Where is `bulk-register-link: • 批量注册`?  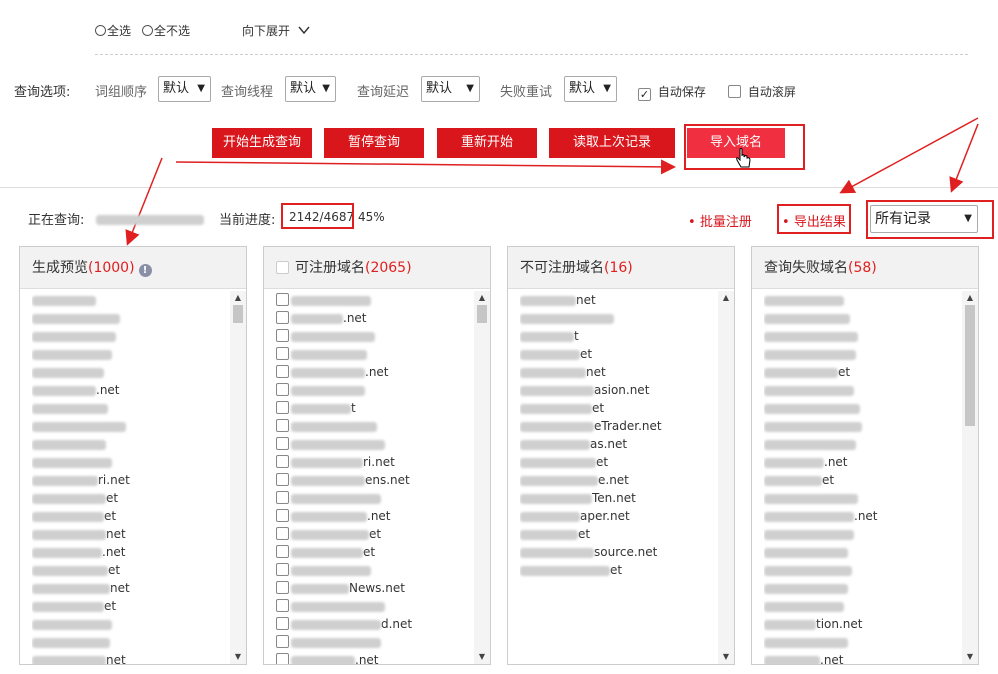
bulk-register-link: • 批量注册 is located at coordinates (720, 220).